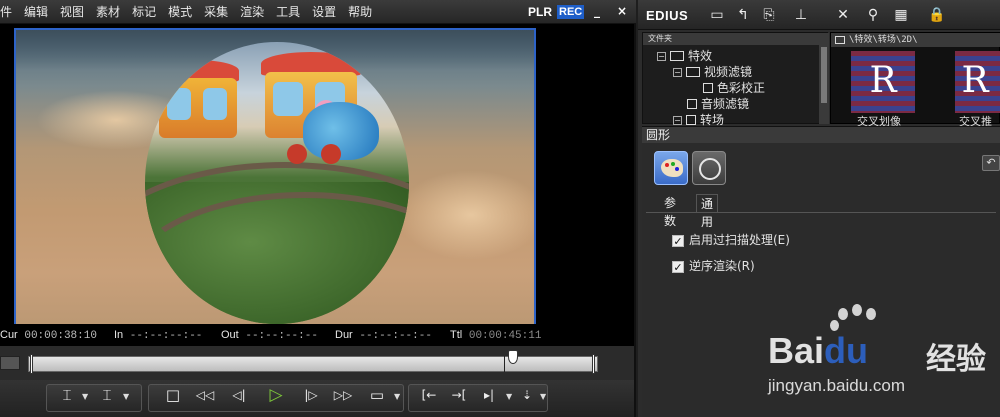 The height and width of the screenshot is (417, 1000). I want to click on overwrite-icon: →[, so click(459, 395).